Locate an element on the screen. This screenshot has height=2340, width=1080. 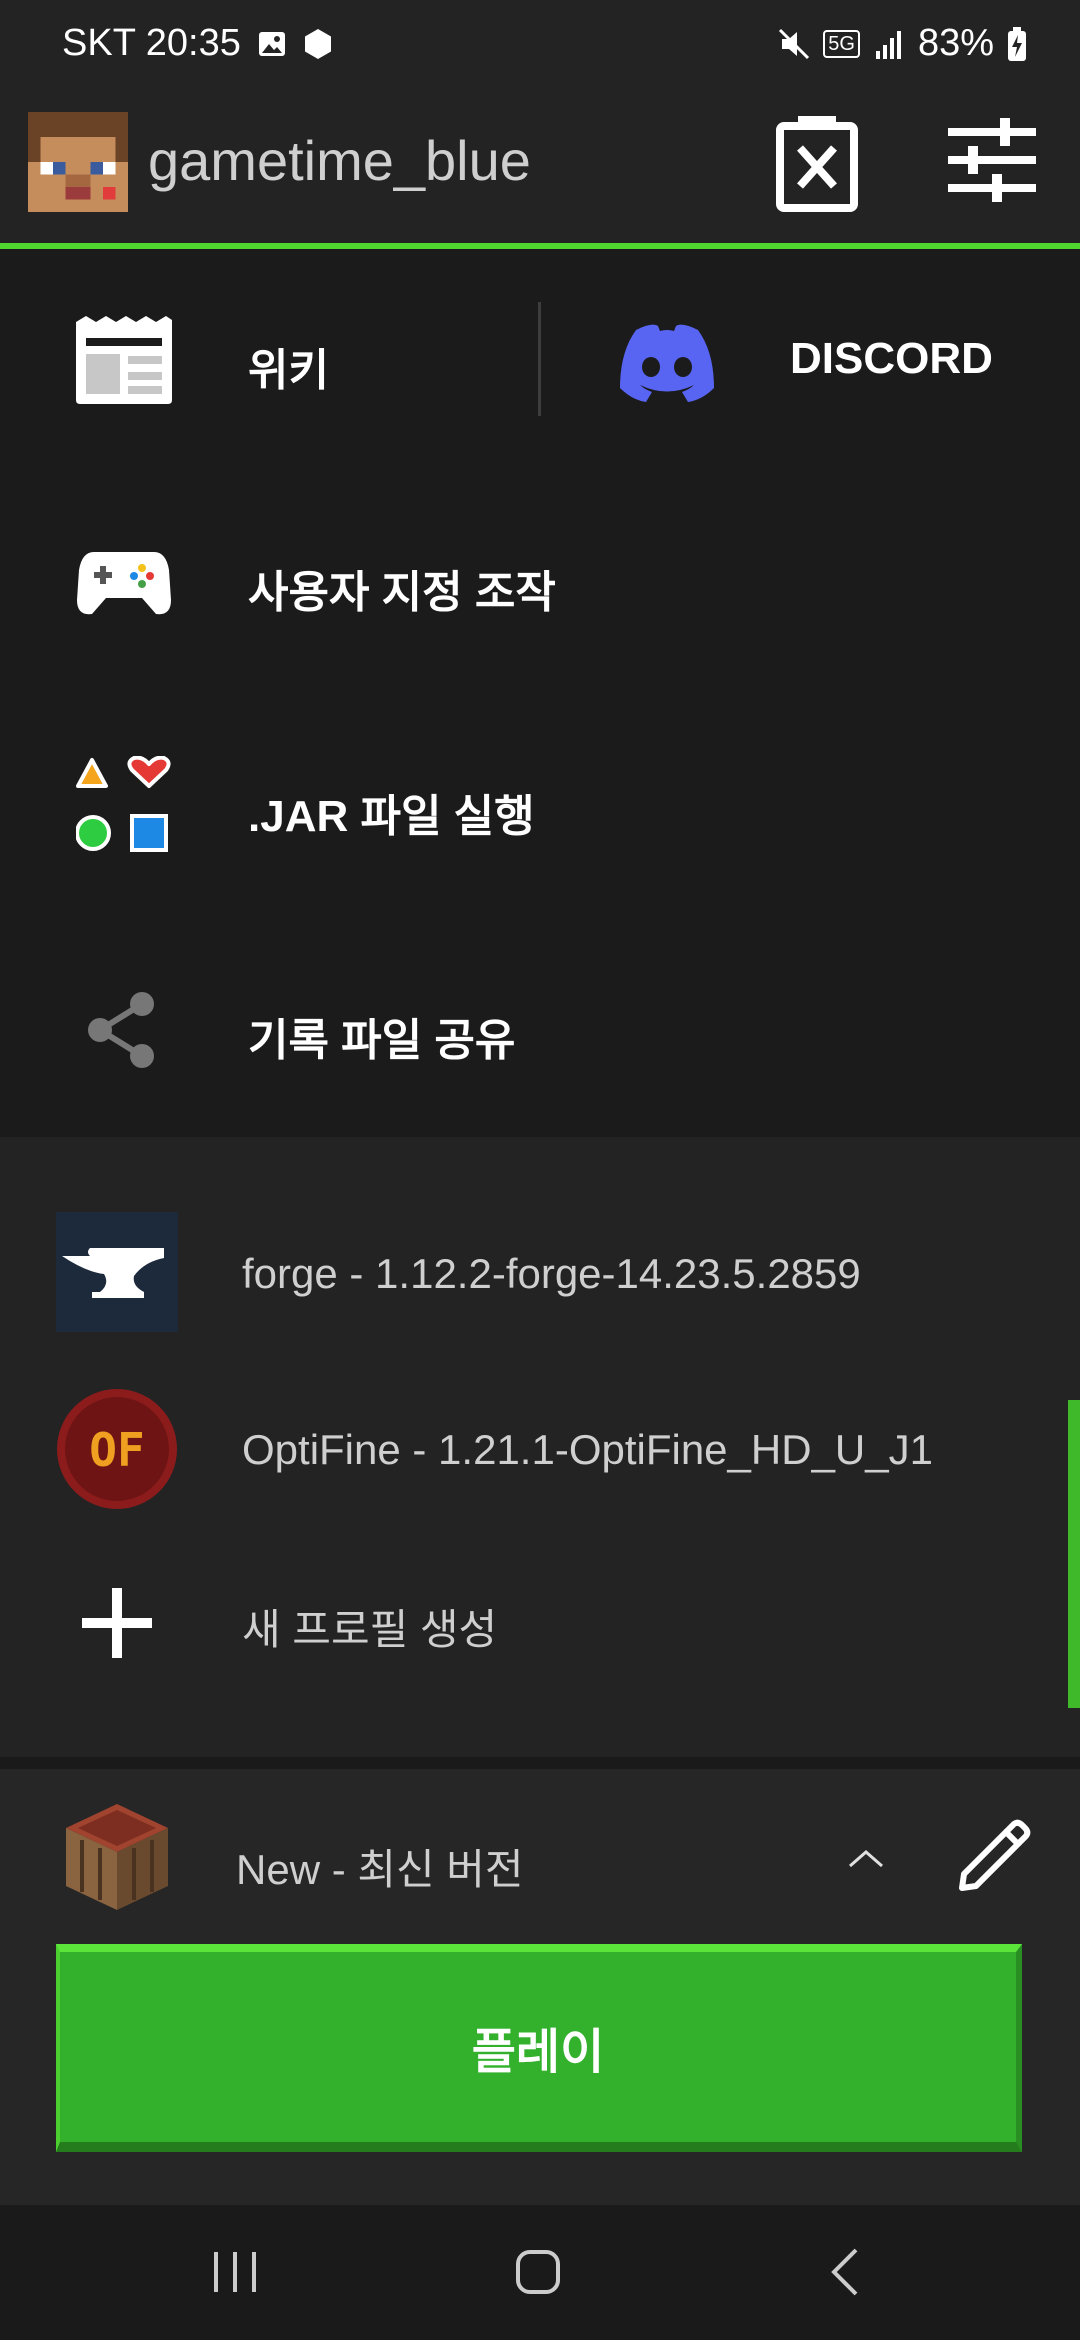
shapes-icon is located at coordinates (123, 803).